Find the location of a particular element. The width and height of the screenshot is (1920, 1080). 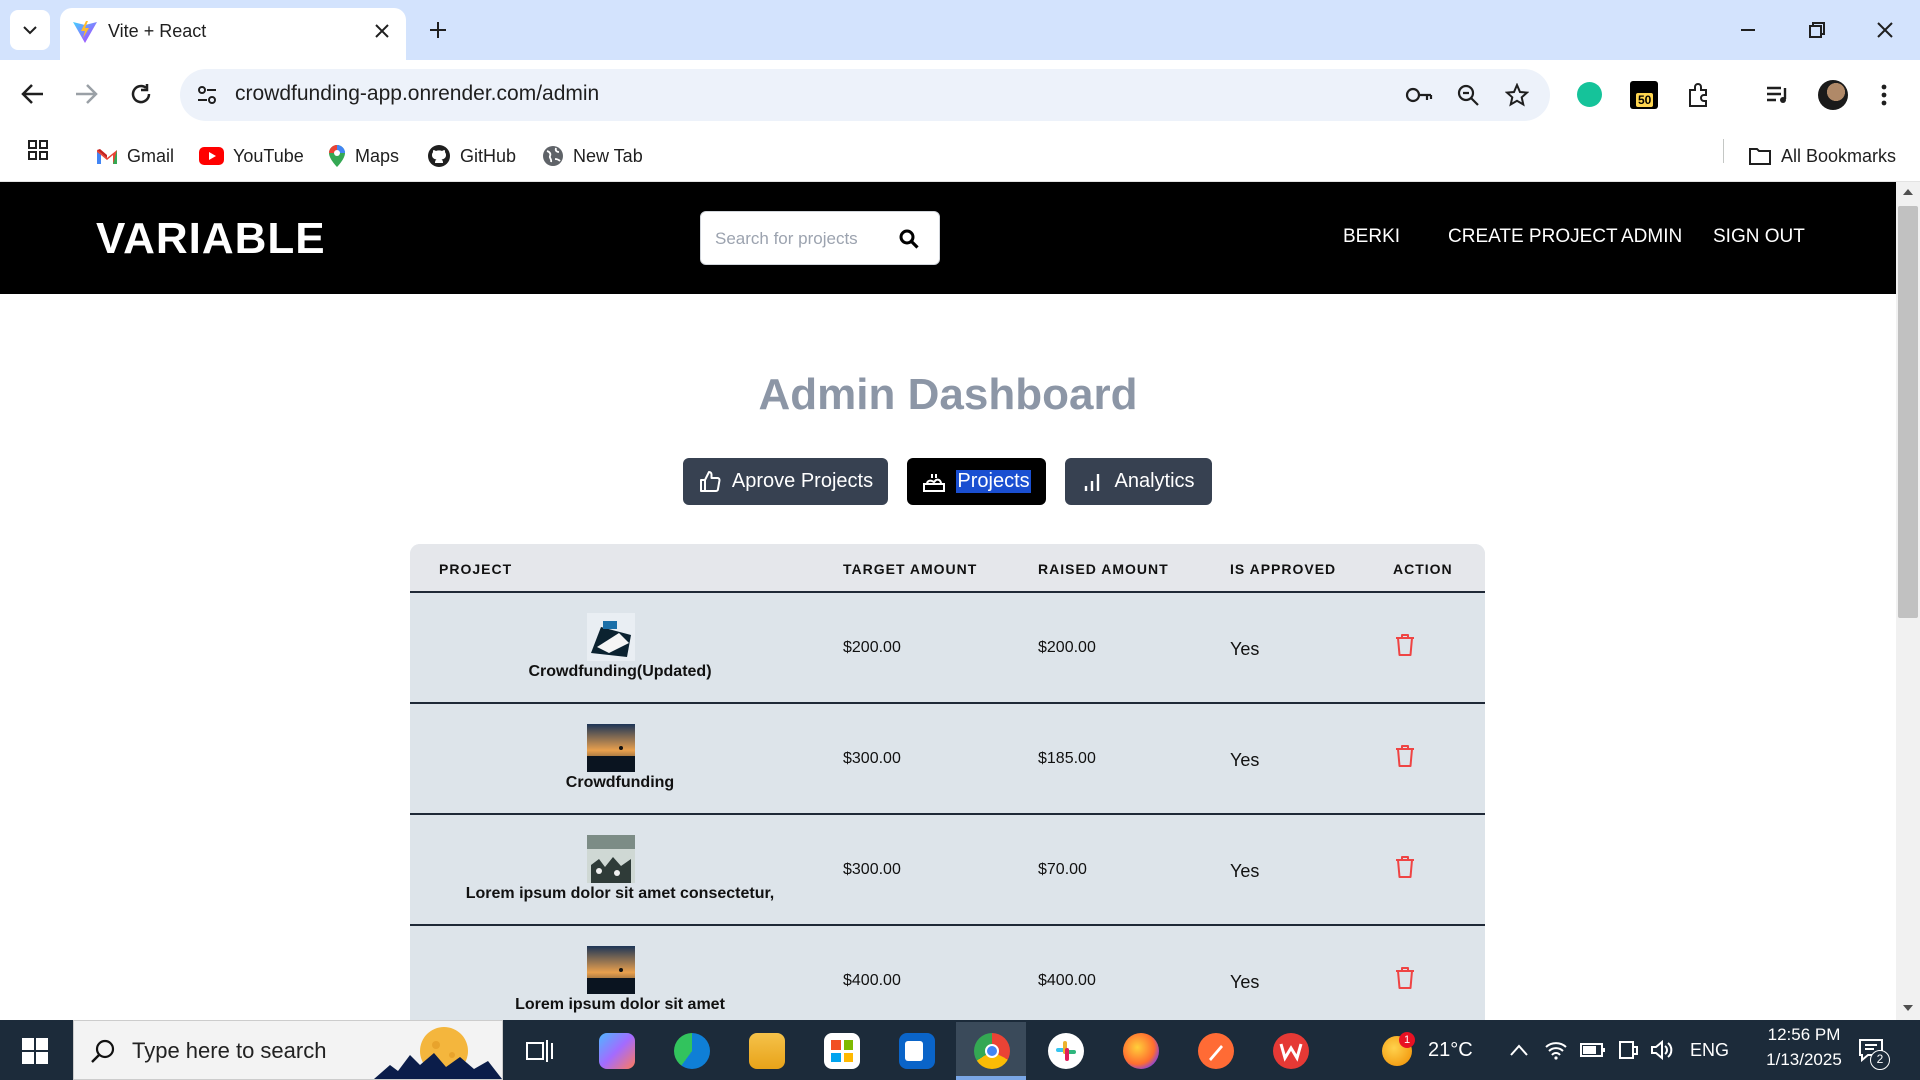

device-icon is located at coordinates (1628, 1050).